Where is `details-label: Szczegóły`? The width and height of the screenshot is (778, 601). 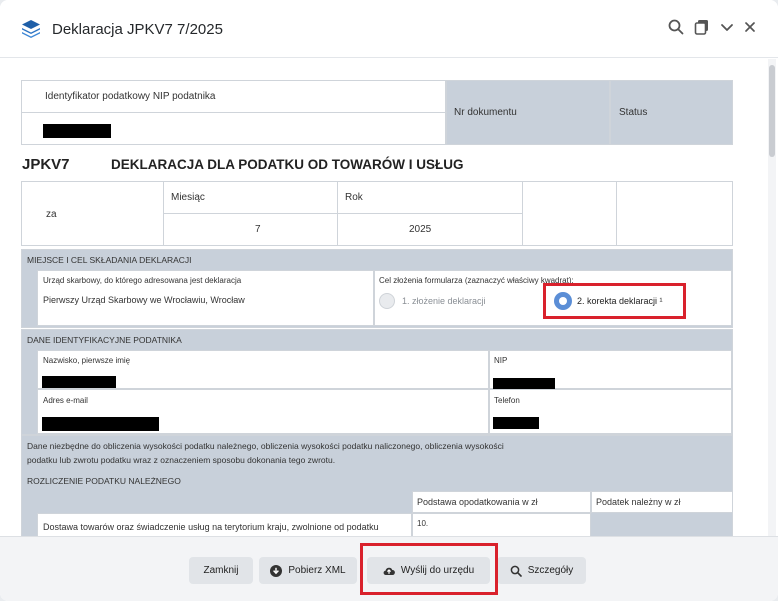
details-label: Szczegóły is located at coordinates (550, 570).